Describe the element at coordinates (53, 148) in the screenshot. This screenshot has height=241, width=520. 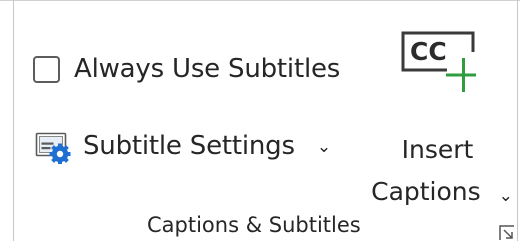
I see `subtitle-settings-icon` at that location.